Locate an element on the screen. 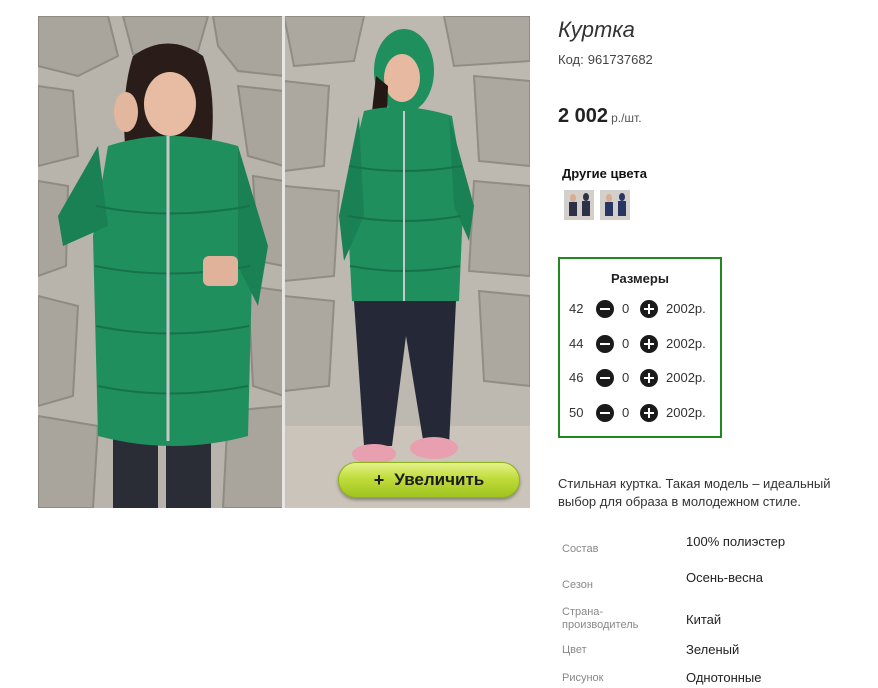  product-code-value: 961737682 is located at coordinates (620, 59).